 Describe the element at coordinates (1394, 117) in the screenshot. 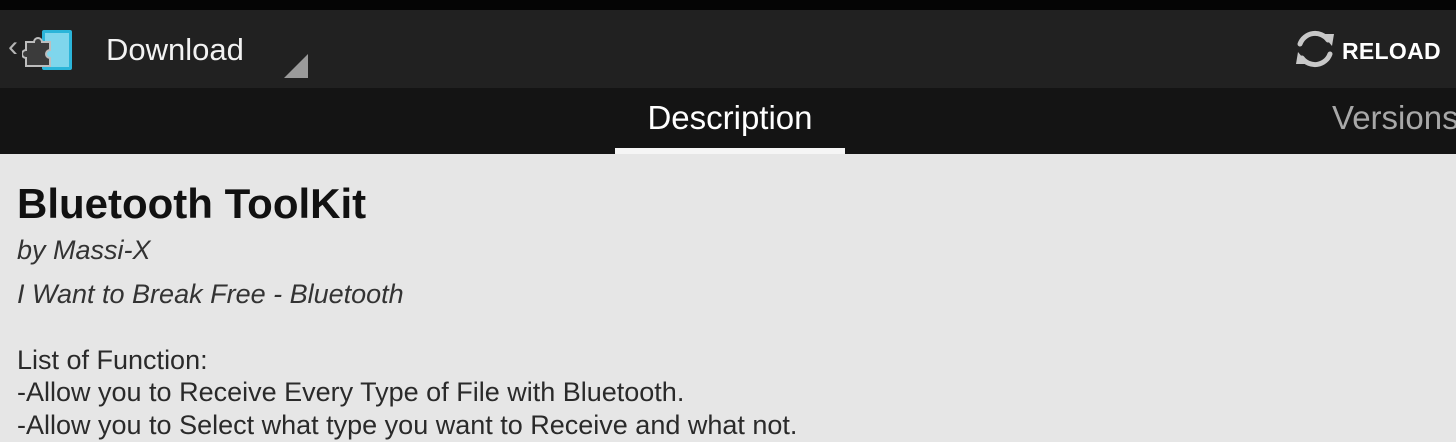

I see `tab-versions-label: Versions` at that location.